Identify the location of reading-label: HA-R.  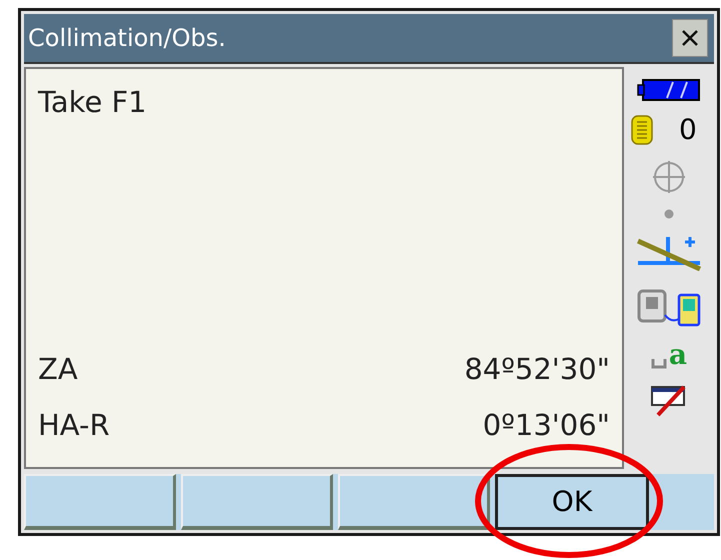
(74, 425).